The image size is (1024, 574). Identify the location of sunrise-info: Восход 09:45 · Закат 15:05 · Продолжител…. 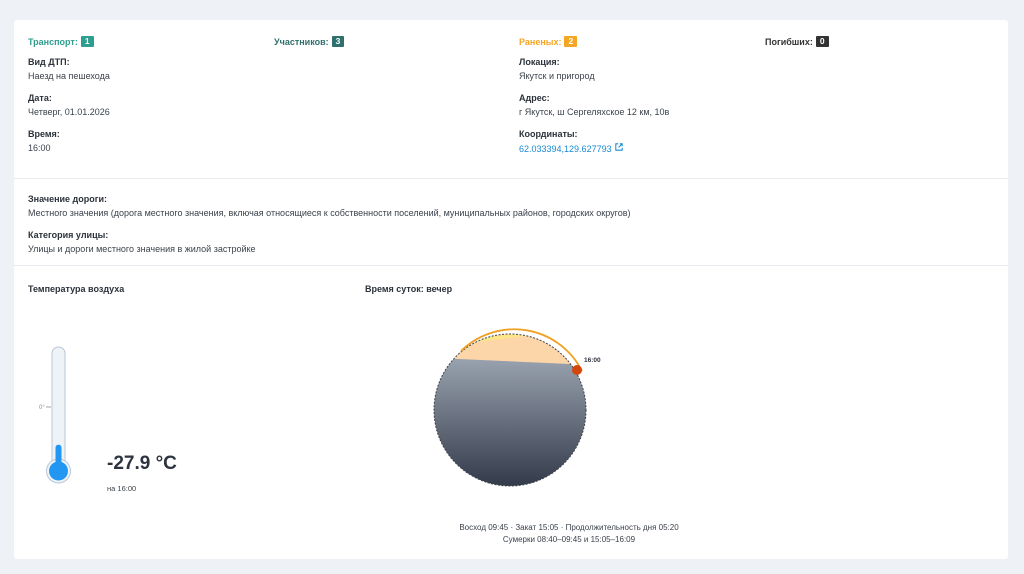
(569, 527).